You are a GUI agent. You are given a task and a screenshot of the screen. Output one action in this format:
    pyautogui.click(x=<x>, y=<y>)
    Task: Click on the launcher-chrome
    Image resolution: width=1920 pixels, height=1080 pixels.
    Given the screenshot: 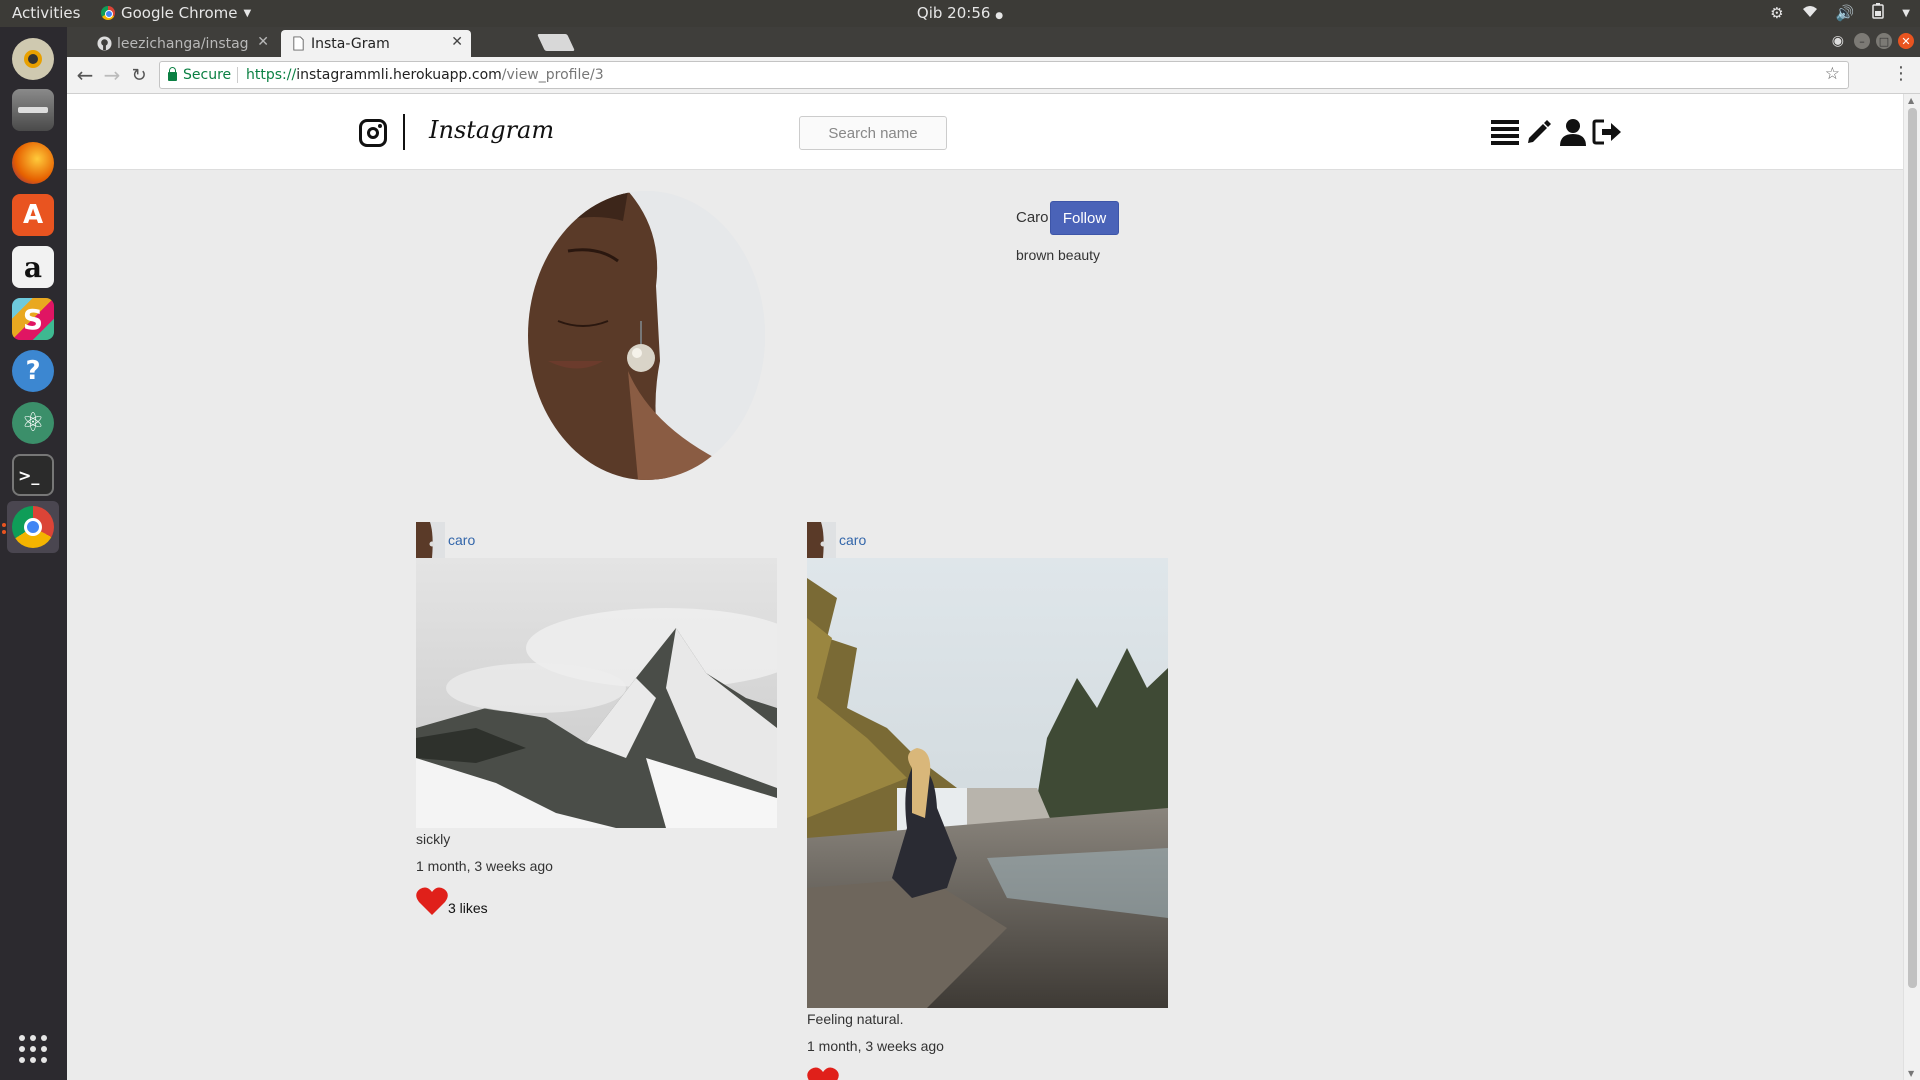 What is the action you would take?
    pyautogui.click(x=33, y=527)
    